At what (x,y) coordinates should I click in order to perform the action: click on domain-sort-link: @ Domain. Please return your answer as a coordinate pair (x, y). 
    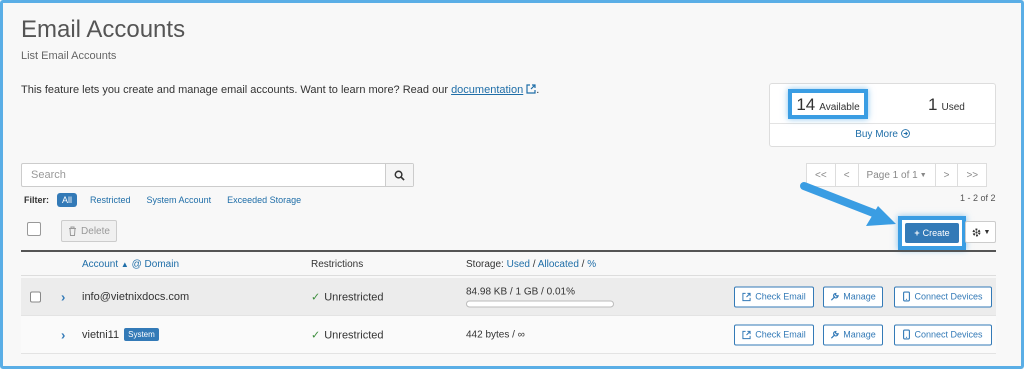
    Looking at the image, I should click on (155, 264).